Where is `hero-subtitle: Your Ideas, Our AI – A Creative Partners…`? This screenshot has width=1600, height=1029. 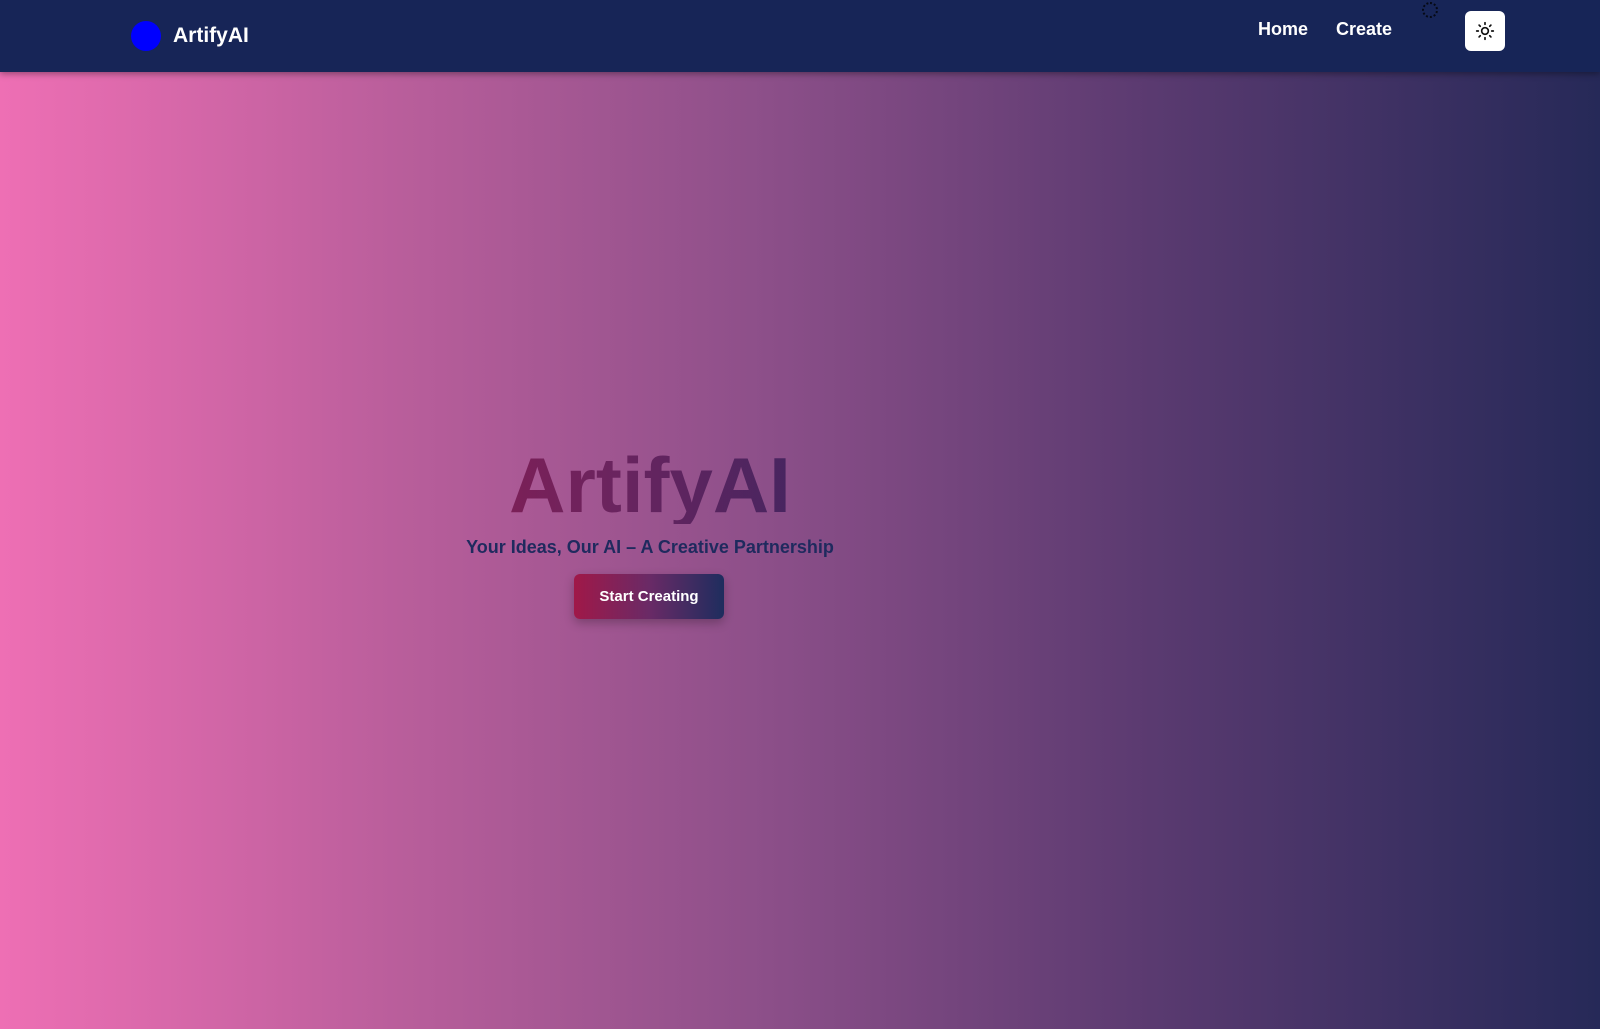 hero-subtitle: Your Ideas, Our AI – A Creative Partners… is located at coordinates (650, 547).